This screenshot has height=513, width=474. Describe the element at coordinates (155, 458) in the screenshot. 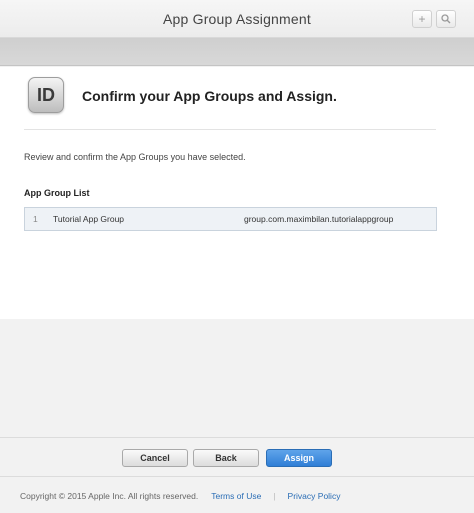

I see `cancel-button: Cancel` at that location.